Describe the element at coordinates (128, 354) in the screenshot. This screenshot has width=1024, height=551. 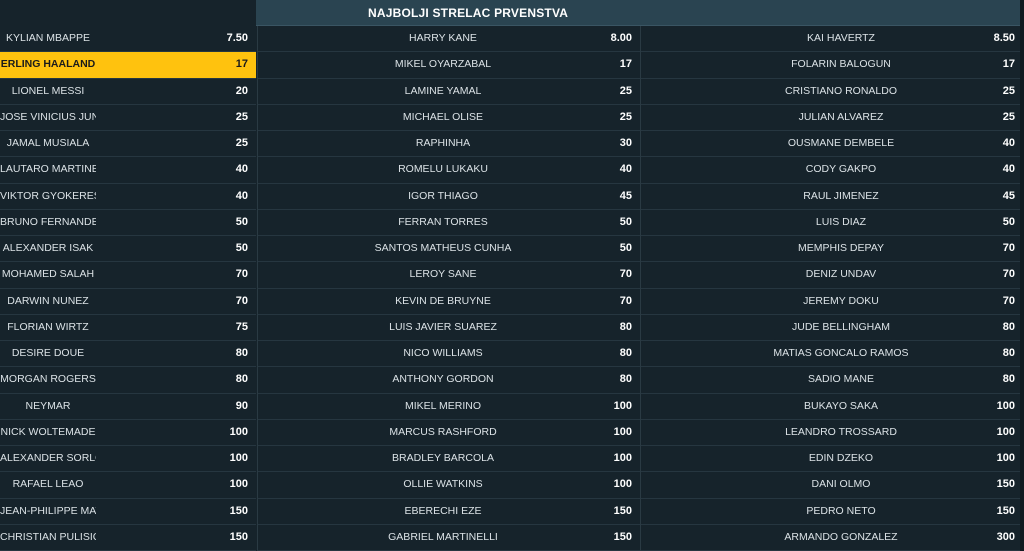
I see `player-odds-row: DESIRE DOUE 80` at that location.